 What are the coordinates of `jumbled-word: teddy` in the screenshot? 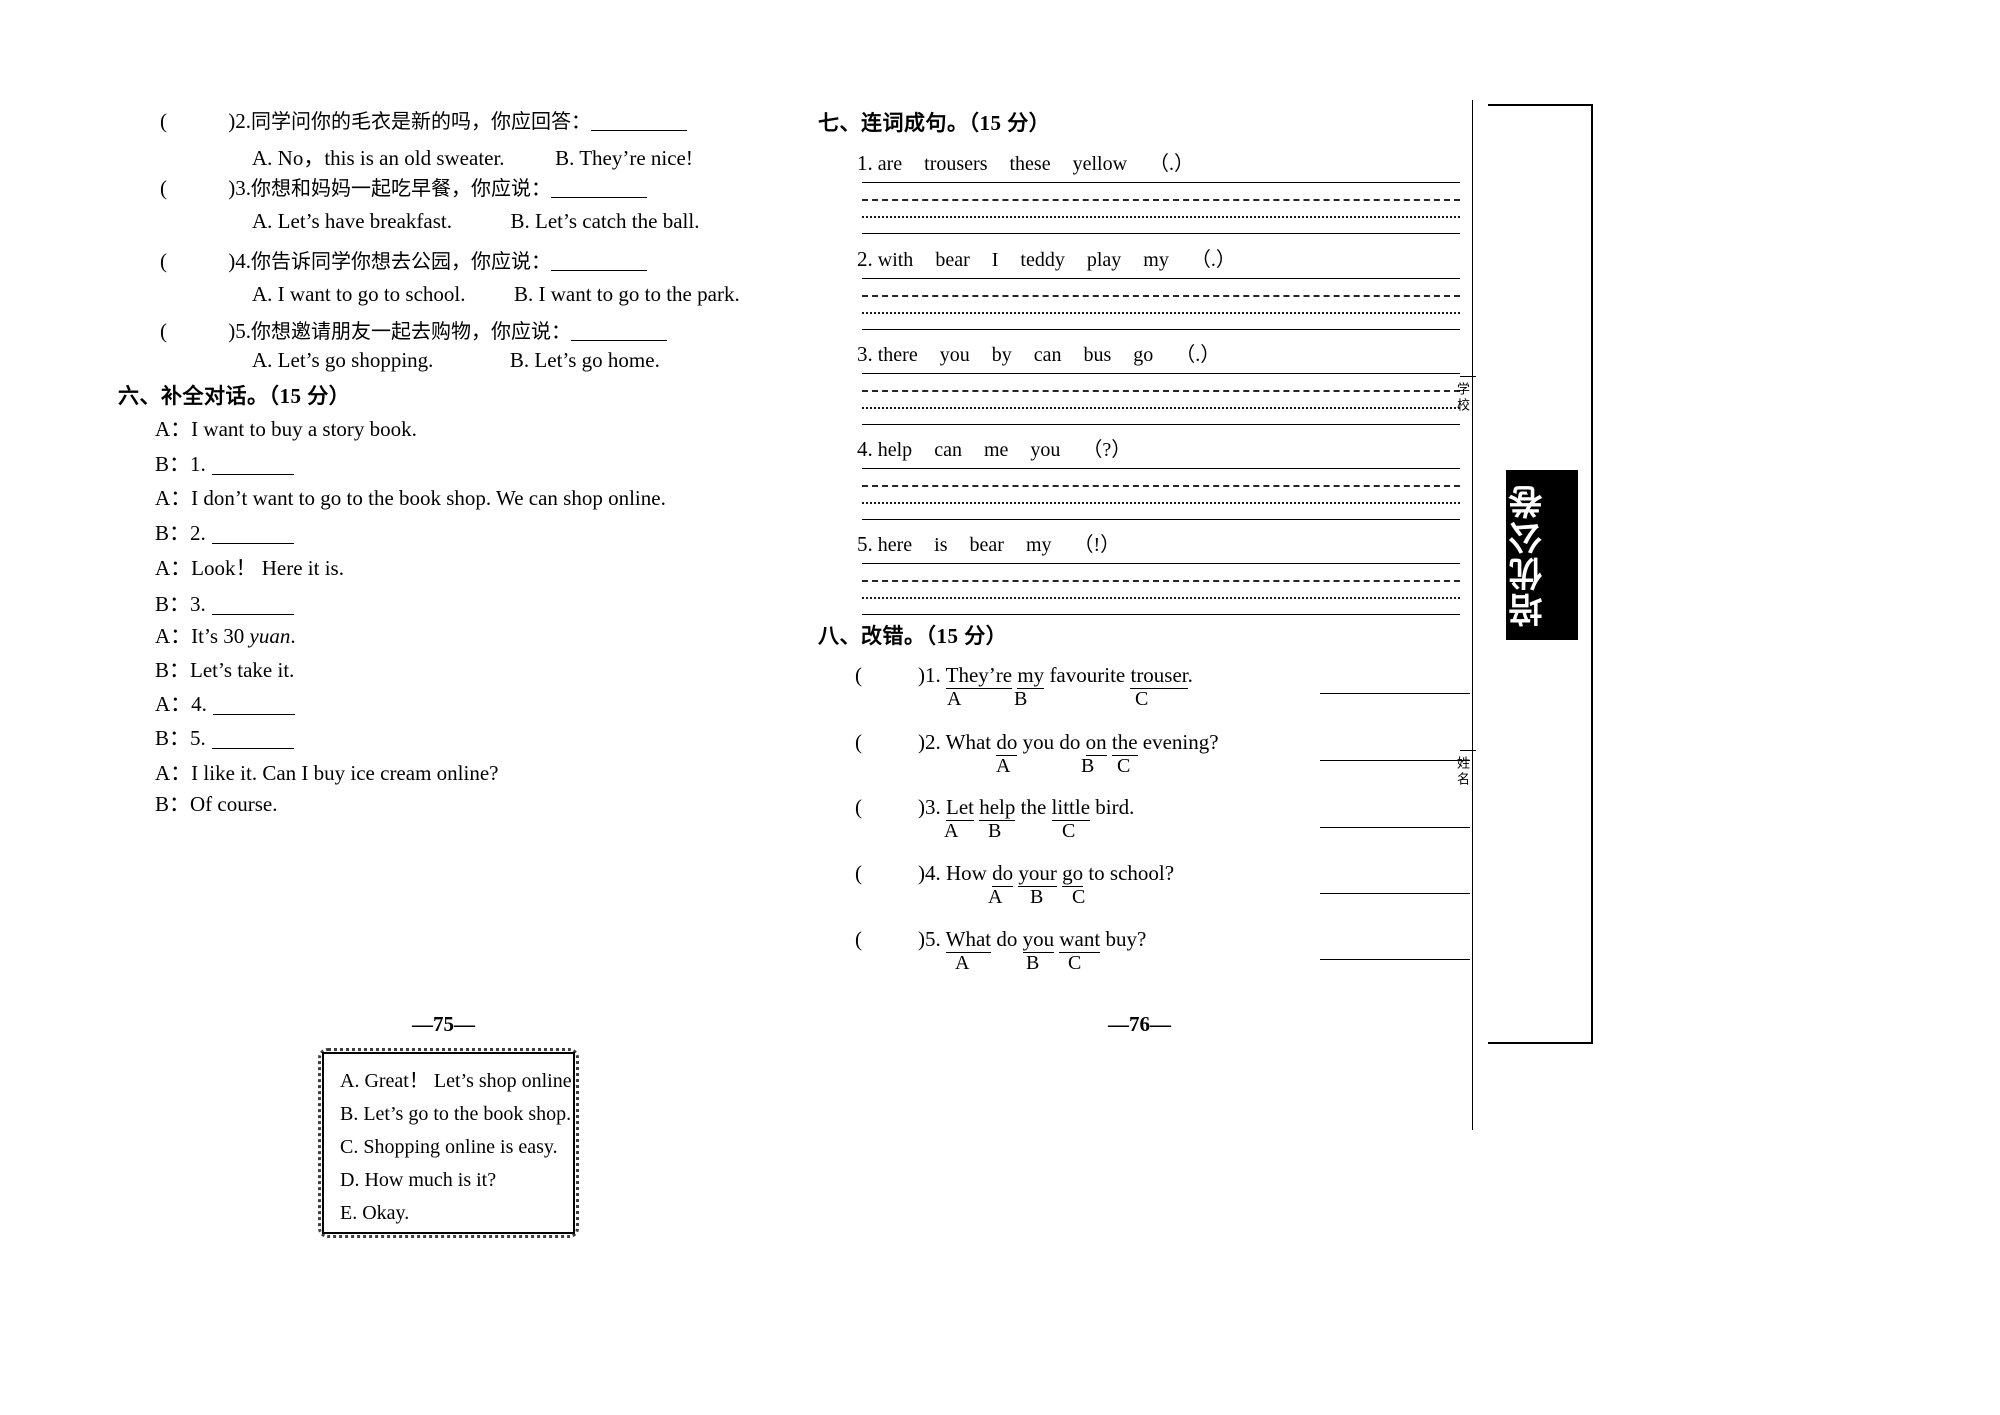 It's located at (1042, 260).